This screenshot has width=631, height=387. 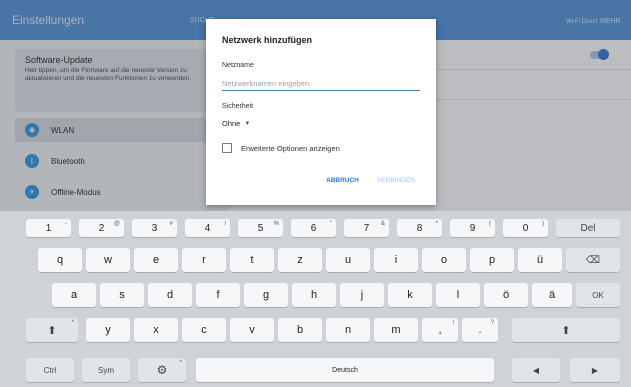 I want to click on key-m: m, so click(x=396, y=330).